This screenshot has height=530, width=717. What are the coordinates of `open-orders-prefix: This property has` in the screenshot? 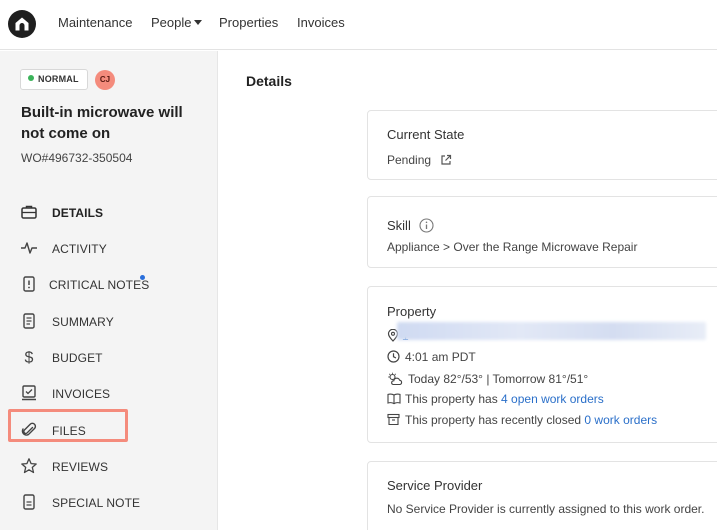 It's located at (453, 399).